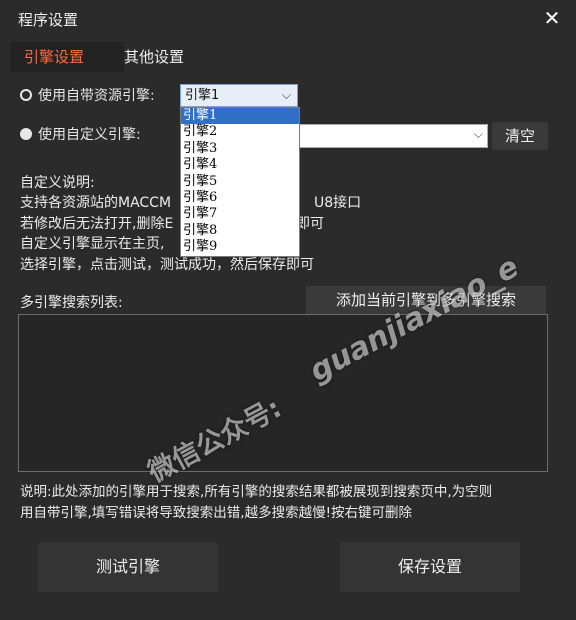  What do you see at coordinates (240, 149) in the screenshot?
I see `dropdown-option: 引擎3` at bounding box center [240, 149].